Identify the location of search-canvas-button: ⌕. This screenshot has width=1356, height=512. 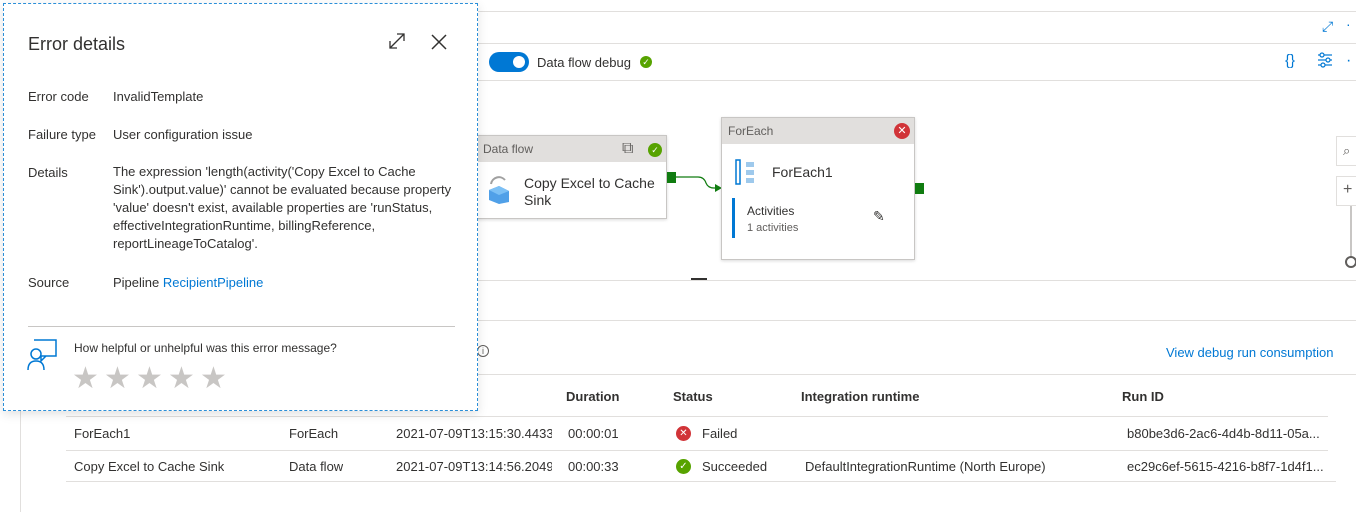
(1346, 151).